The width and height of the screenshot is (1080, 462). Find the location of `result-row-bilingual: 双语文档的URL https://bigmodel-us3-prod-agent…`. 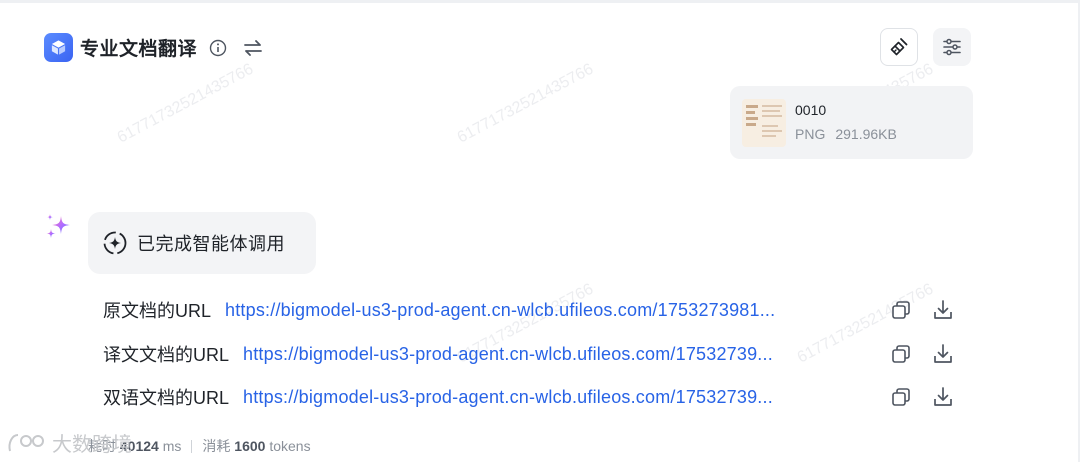

result-row-bilingual: 双语文档的URL https://bigmodel-us3-prod-agent… is located at coordinates (533, 397).